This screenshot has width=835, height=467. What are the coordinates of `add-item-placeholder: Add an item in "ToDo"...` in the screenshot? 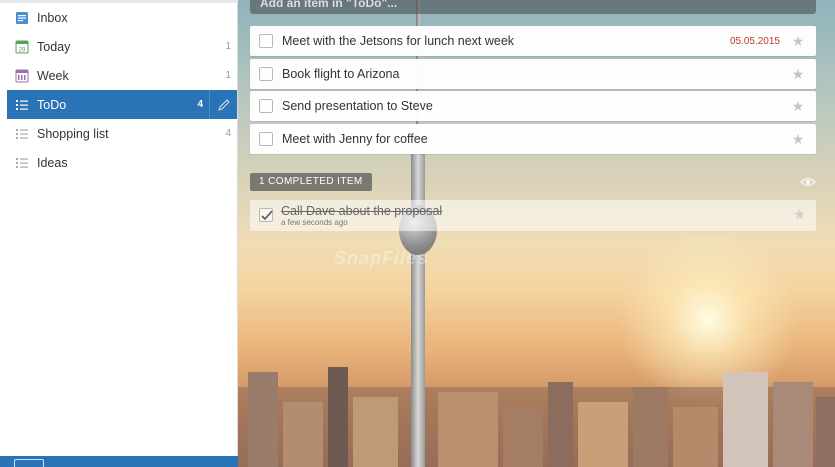 It's located at (329, 5).